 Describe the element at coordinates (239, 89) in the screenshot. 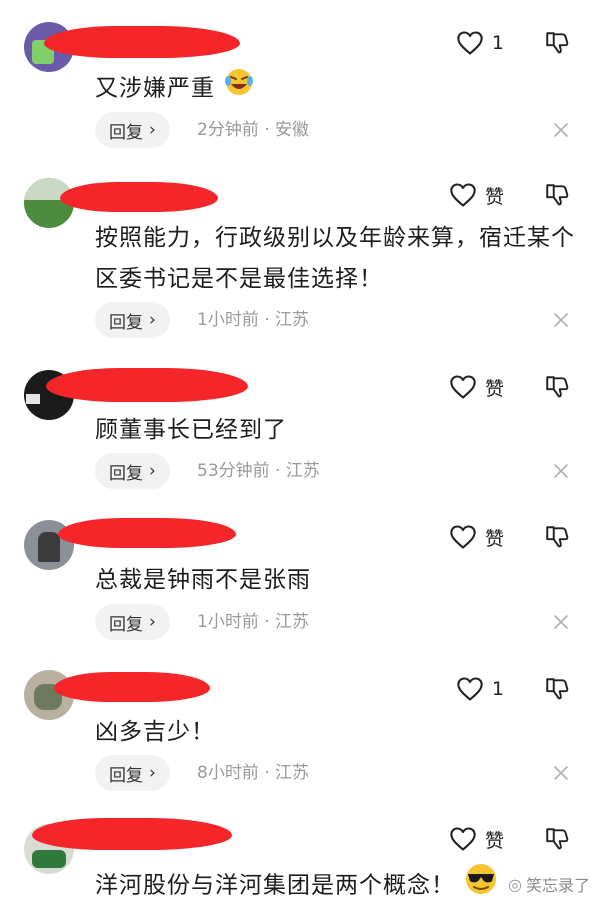

I see `laughing-crying-emoji` at that location.